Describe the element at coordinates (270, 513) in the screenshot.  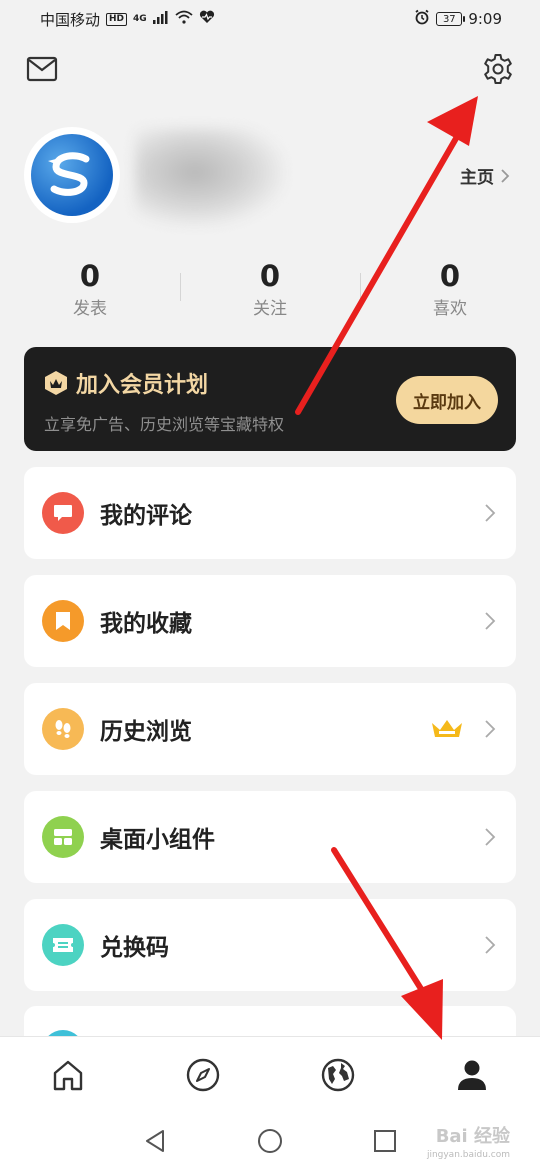
I see `menu-item-comments: 我的评论` at that location.